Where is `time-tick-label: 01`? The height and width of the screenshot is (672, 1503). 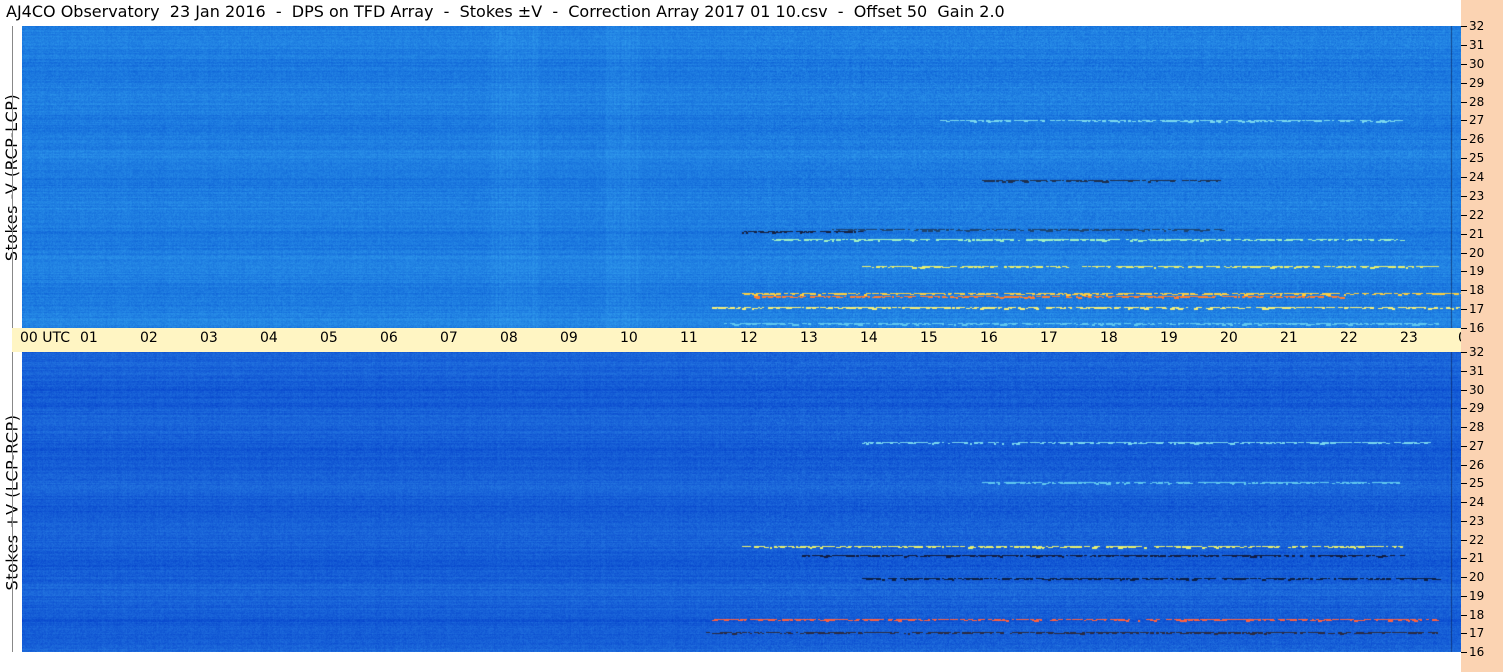 time-tick-label: 01 is located at coordinates (89, 338).